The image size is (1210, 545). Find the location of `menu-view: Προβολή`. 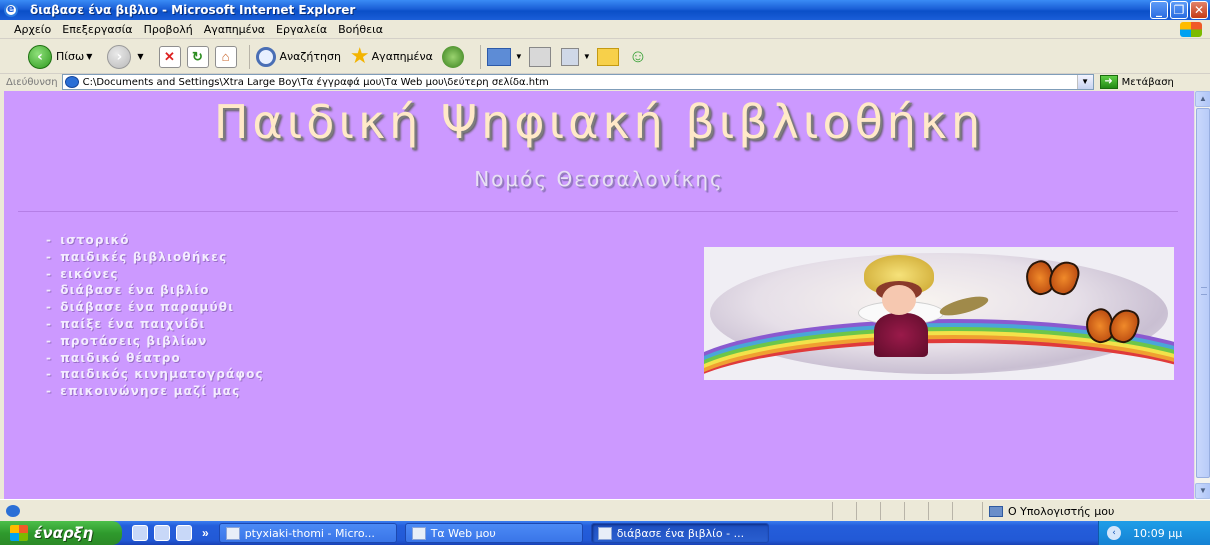

menu-view: Προβολή is located at coordinates (168, 29).